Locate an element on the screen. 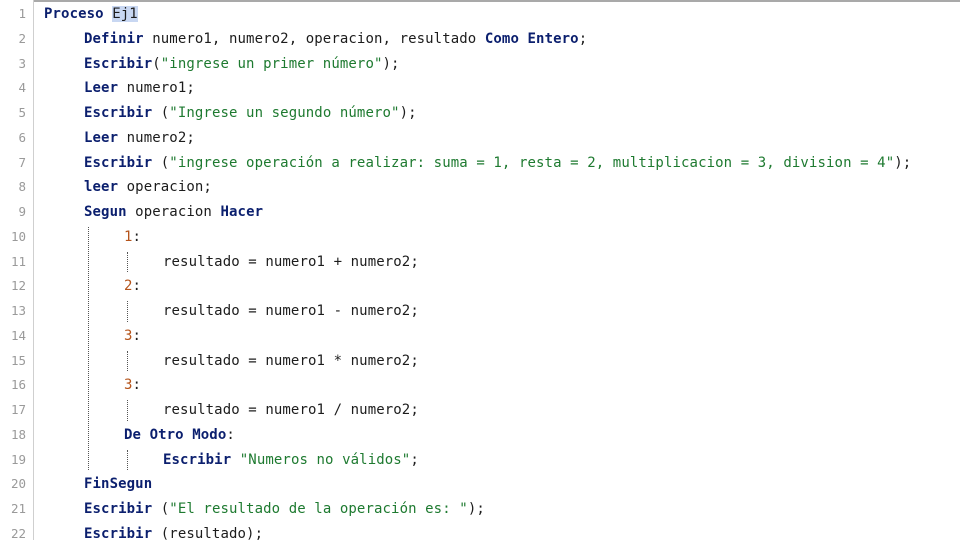 This screenshot has width=960, height=540. keyword-token: Como is located at coordinates (501, 38).